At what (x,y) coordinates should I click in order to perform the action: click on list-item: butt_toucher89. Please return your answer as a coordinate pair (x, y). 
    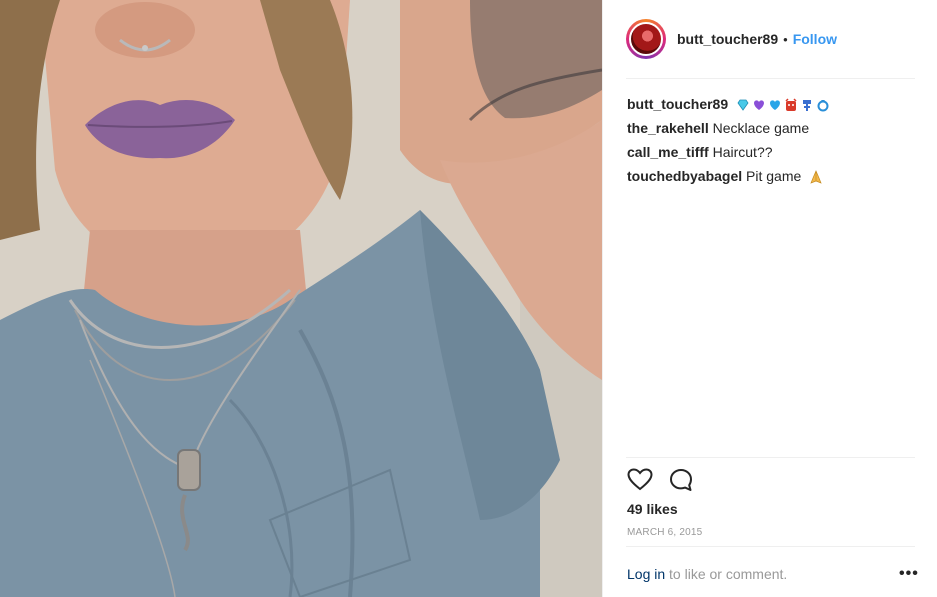
    Looking at the image, I should click on (772, 104).